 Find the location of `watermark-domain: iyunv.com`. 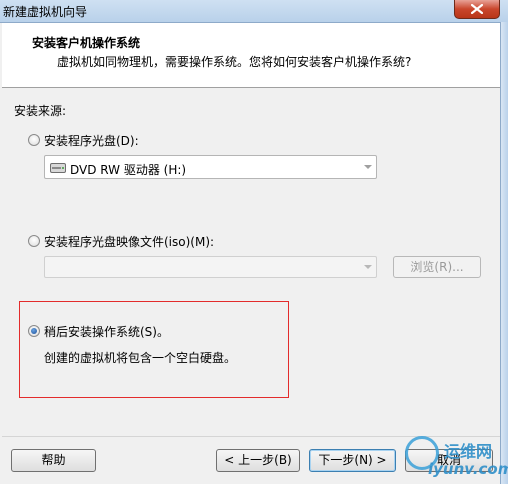

watermark-domain: iyunv.com is located at coordinates (468, 469).